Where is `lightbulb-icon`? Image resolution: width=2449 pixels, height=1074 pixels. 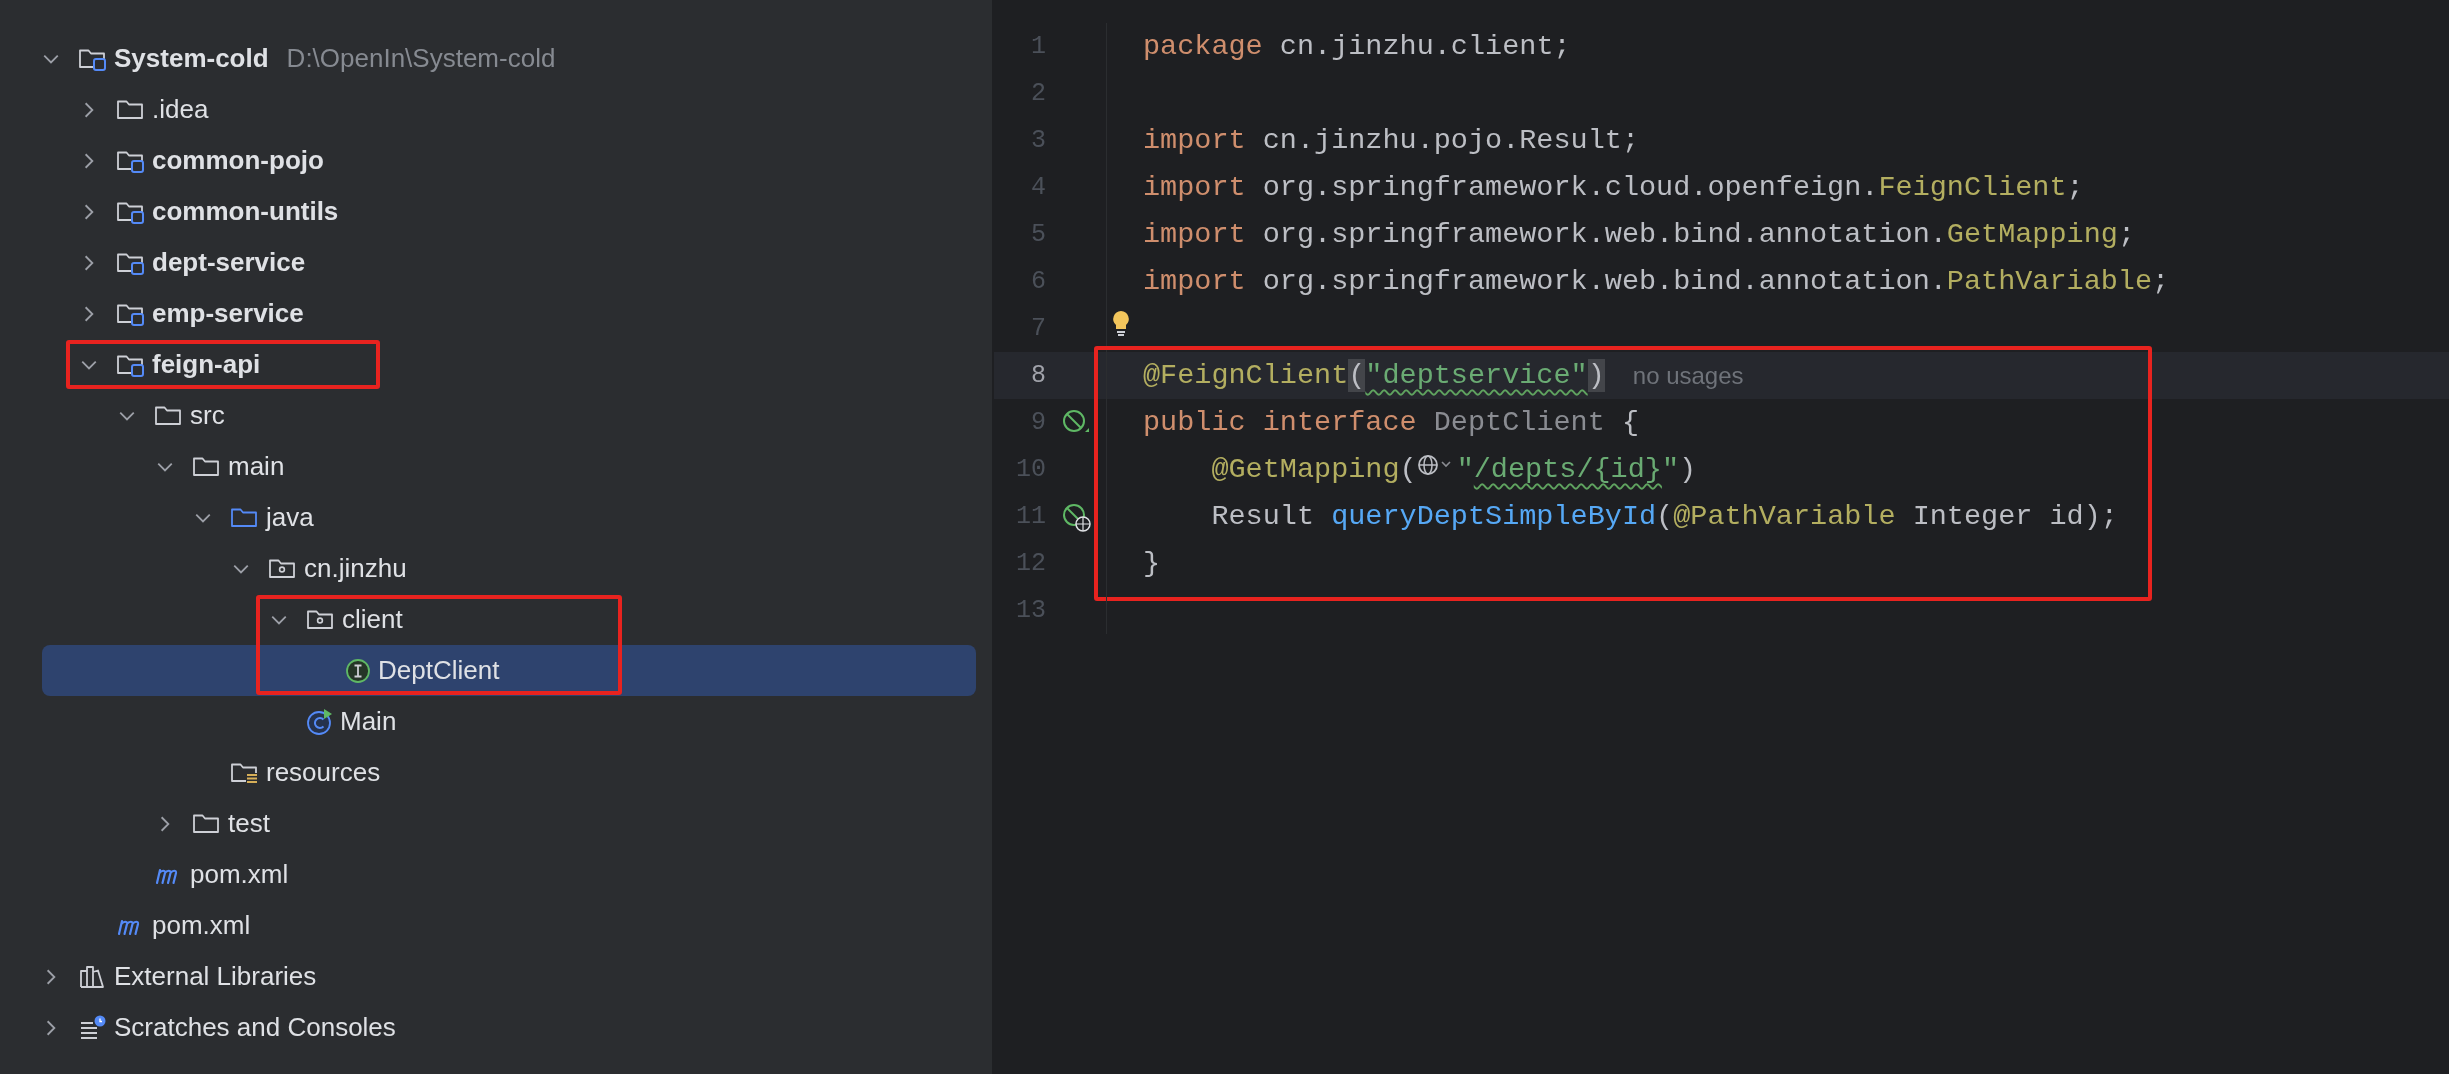
lightbulb-icon is located at coordinates (1121, 323).